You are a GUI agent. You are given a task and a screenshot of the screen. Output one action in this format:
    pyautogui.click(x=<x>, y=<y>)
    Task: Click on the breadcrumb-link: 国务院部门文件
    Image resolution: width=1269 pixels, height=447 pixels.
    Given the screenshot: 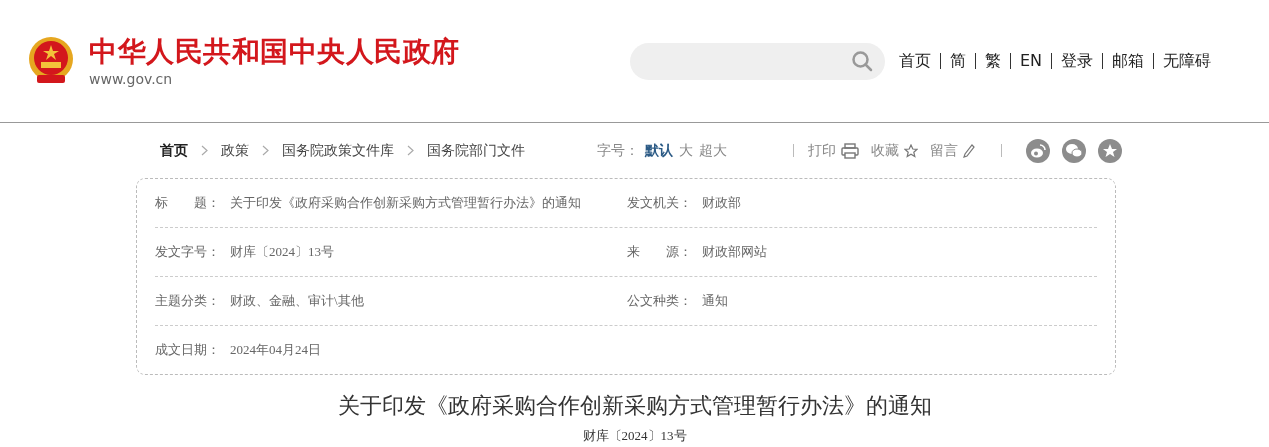 What is the action you would take?
    pyautogui.click(x=476, y=150)
    